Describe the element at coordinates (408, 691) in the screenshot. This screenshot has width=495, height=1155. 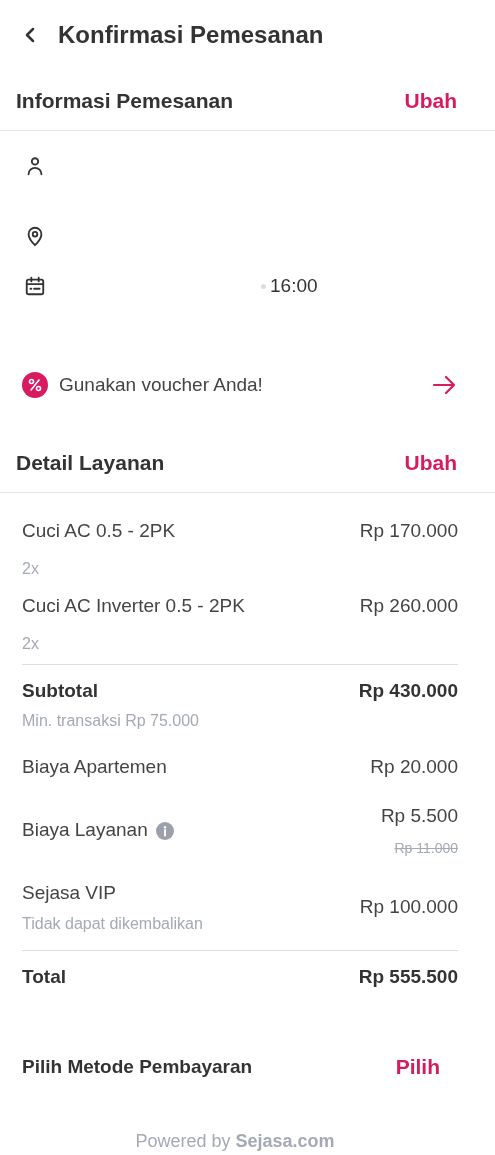
I see `summary-value: Rp 430.000` at that location.